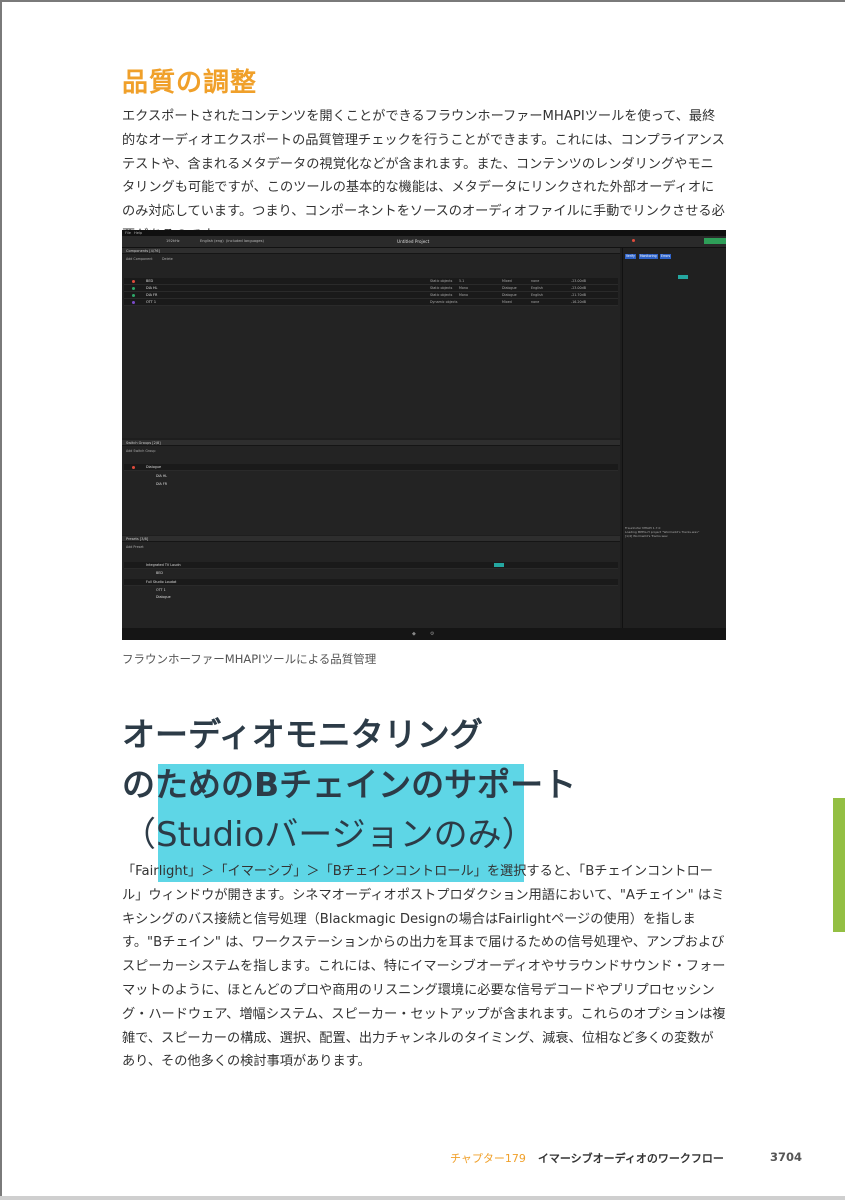 The image size is (845, 1200). Describe the element at coordinates (371, 467) in the screenshot. I see `switch-group-row: Dialogue` at that location.